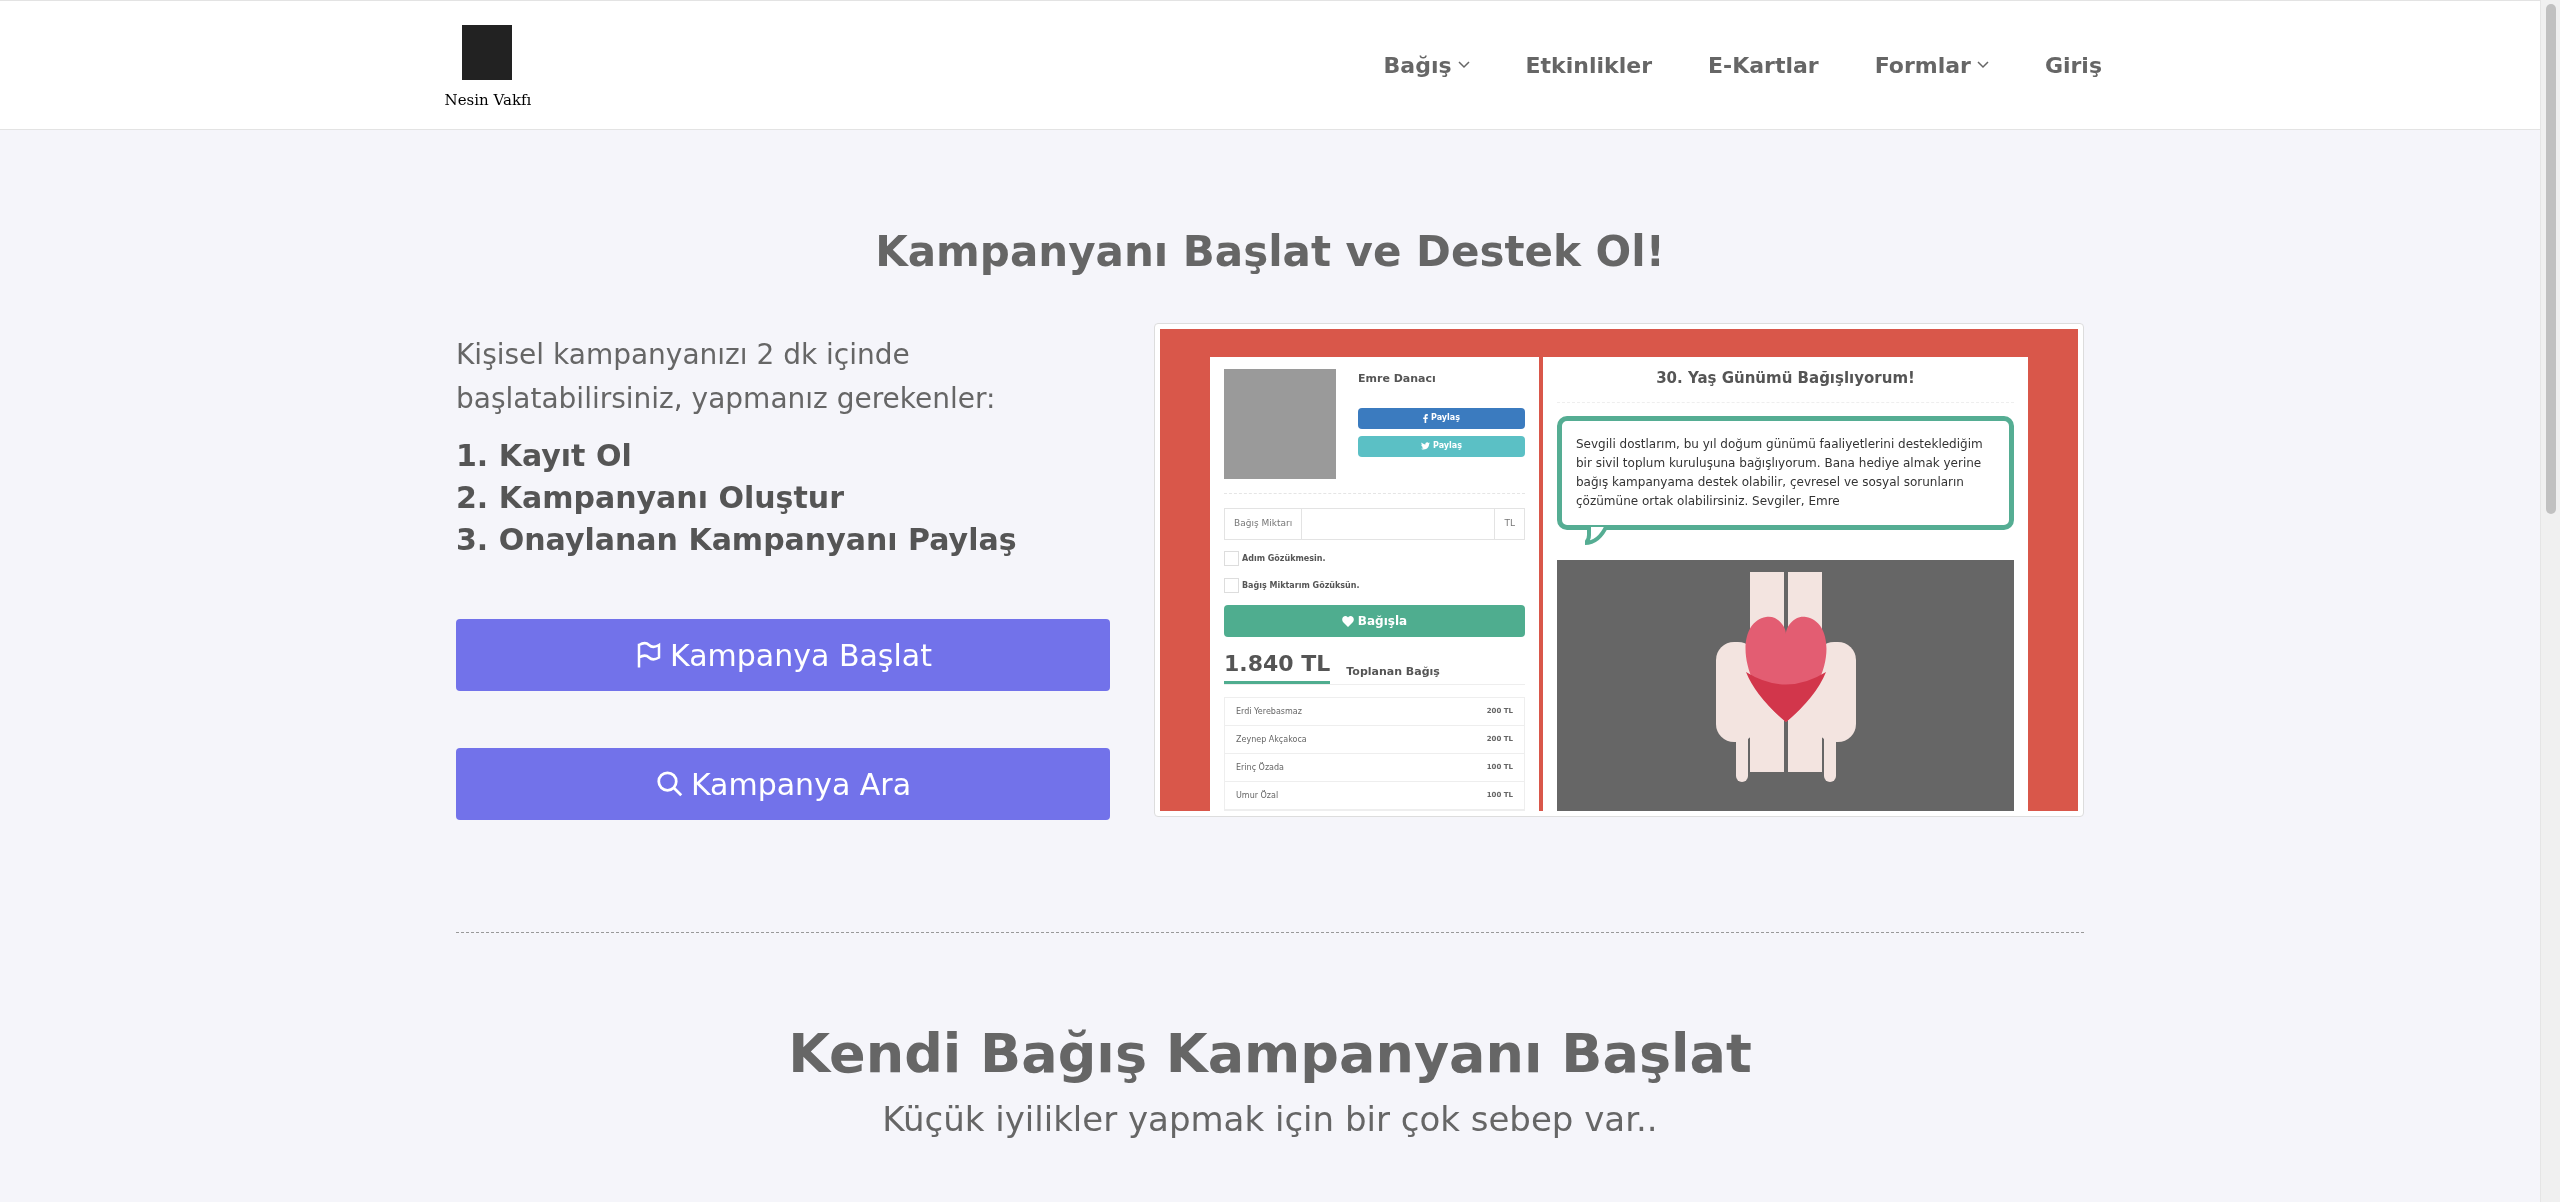  I want to click on donor-name: Erinç Özada, so click(1260, 767).